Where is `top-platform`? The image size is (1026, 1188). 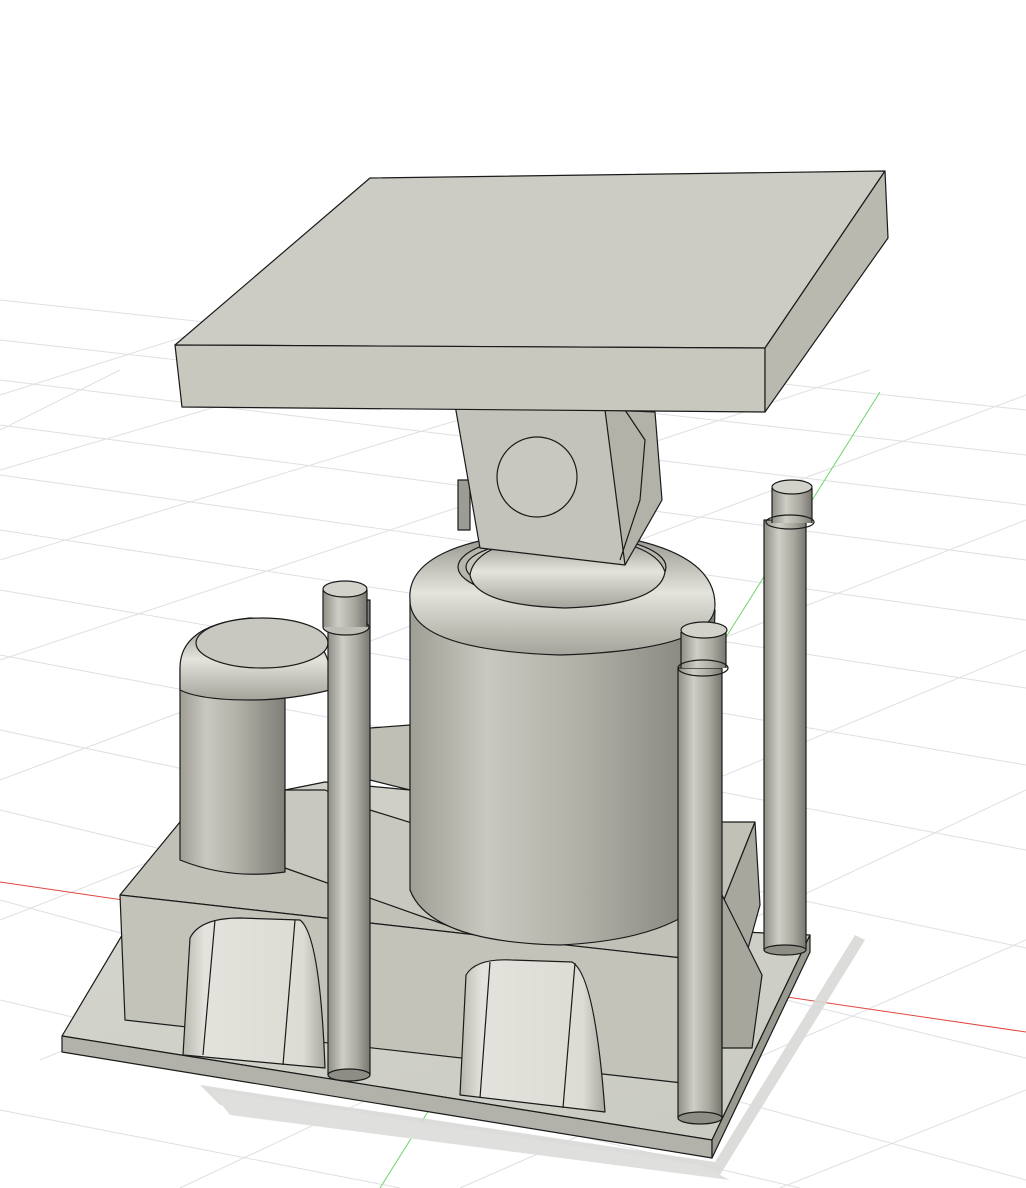 top-platform is located at coordinates (531, 291).